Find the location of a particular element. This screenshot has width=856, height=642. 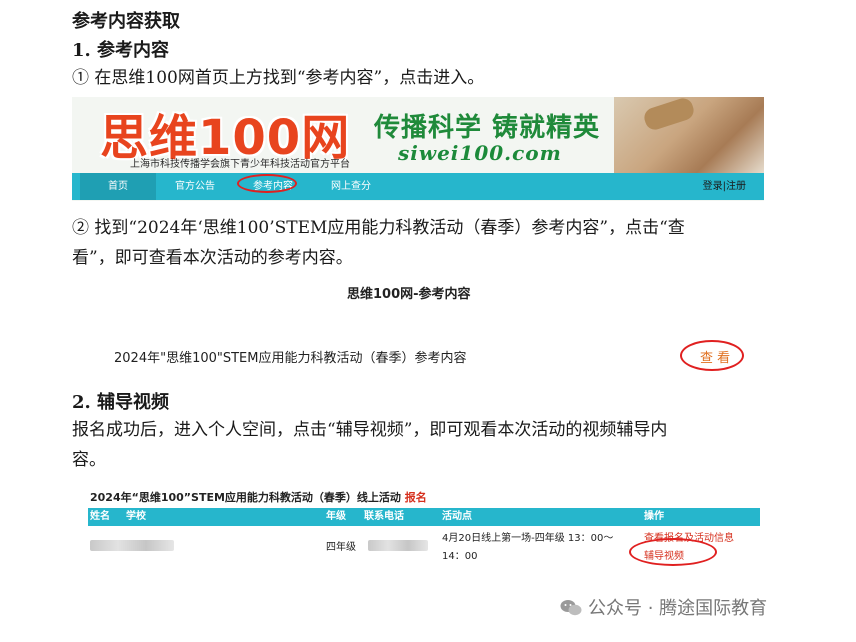

highlight-ring-view is located at coordinates (712, 355).